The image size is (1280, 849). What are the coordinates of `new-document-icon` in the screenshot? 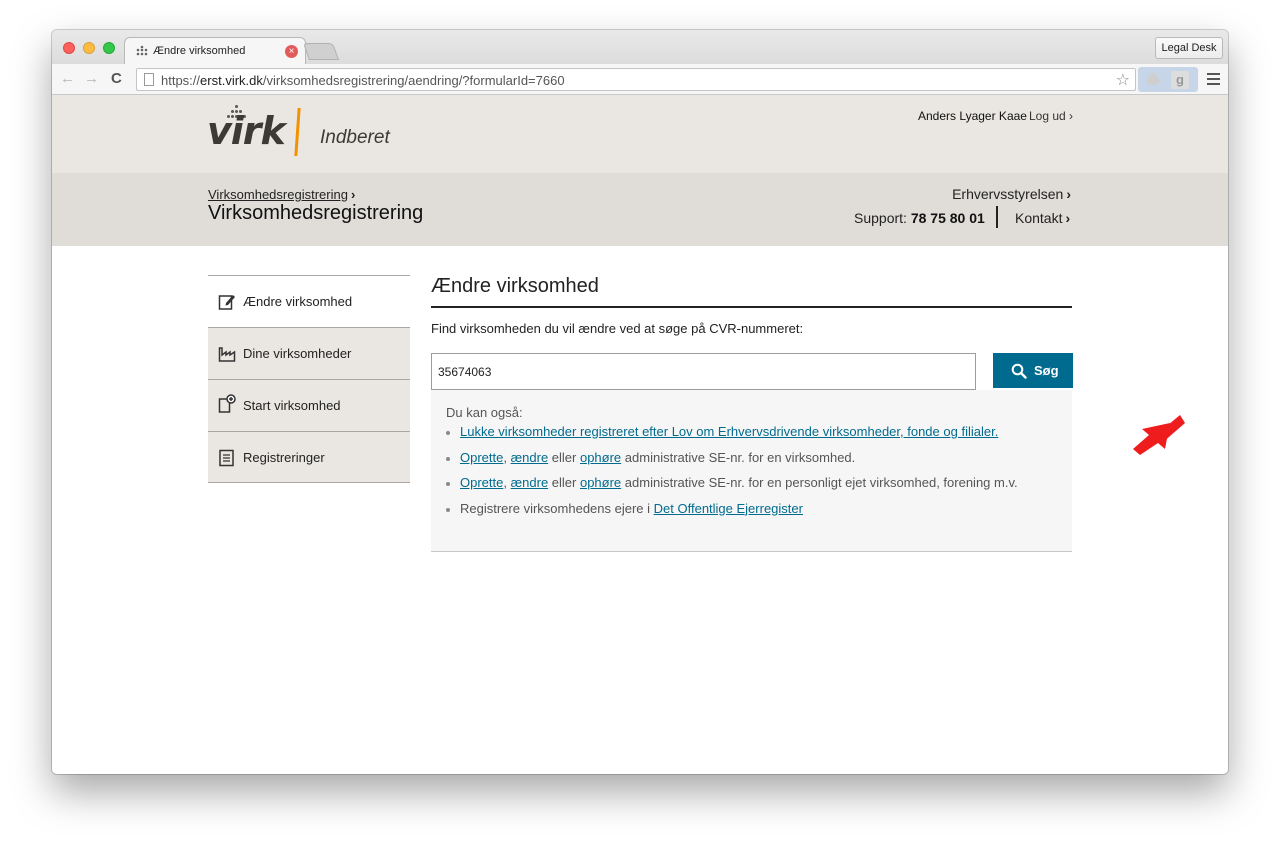 It's located at (227, 403).